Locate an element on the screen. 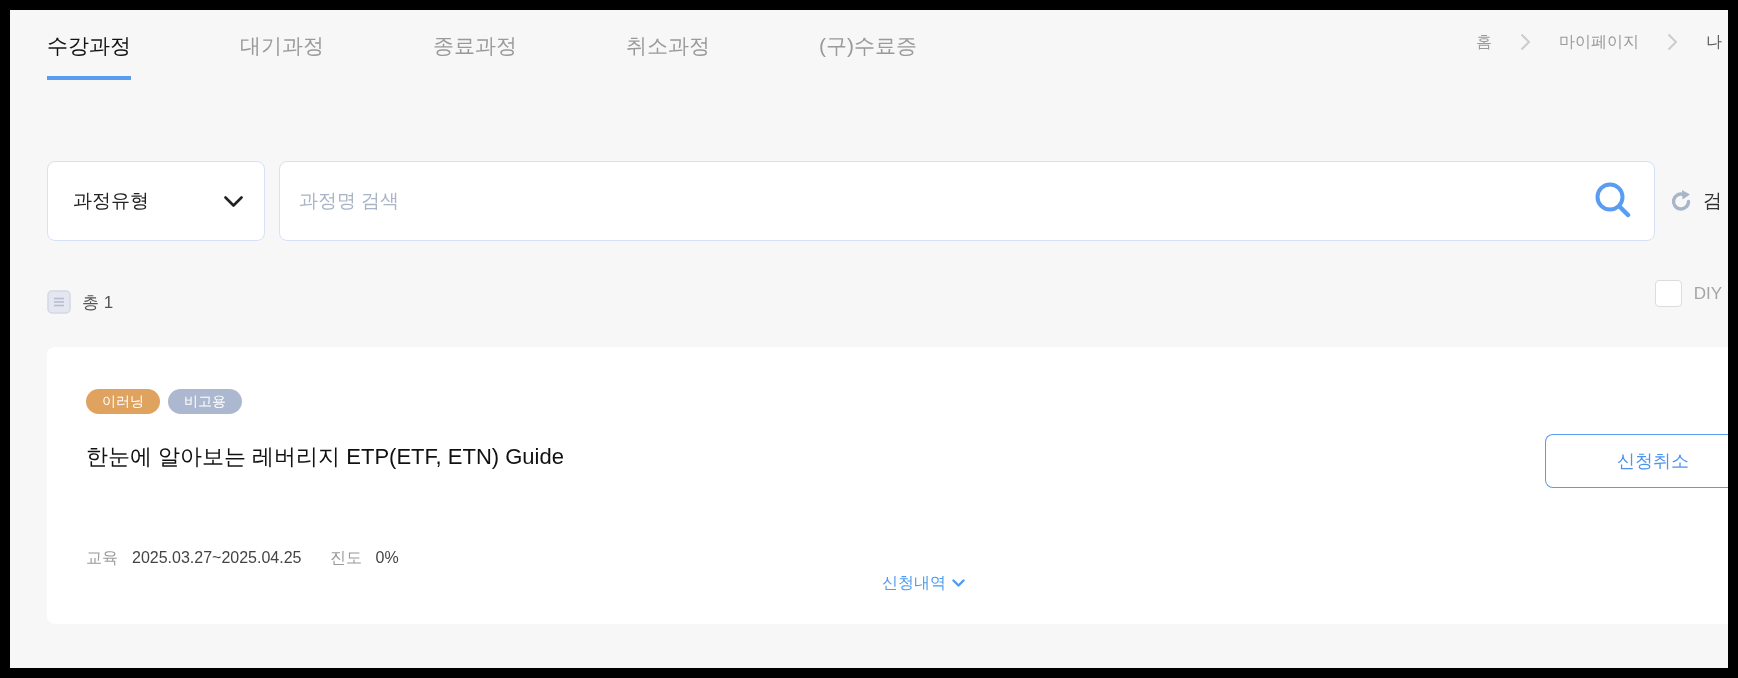 The height and width of the screenshot is (678, 1738). course-tag: 비고용 is located at coordinates (205, 401).